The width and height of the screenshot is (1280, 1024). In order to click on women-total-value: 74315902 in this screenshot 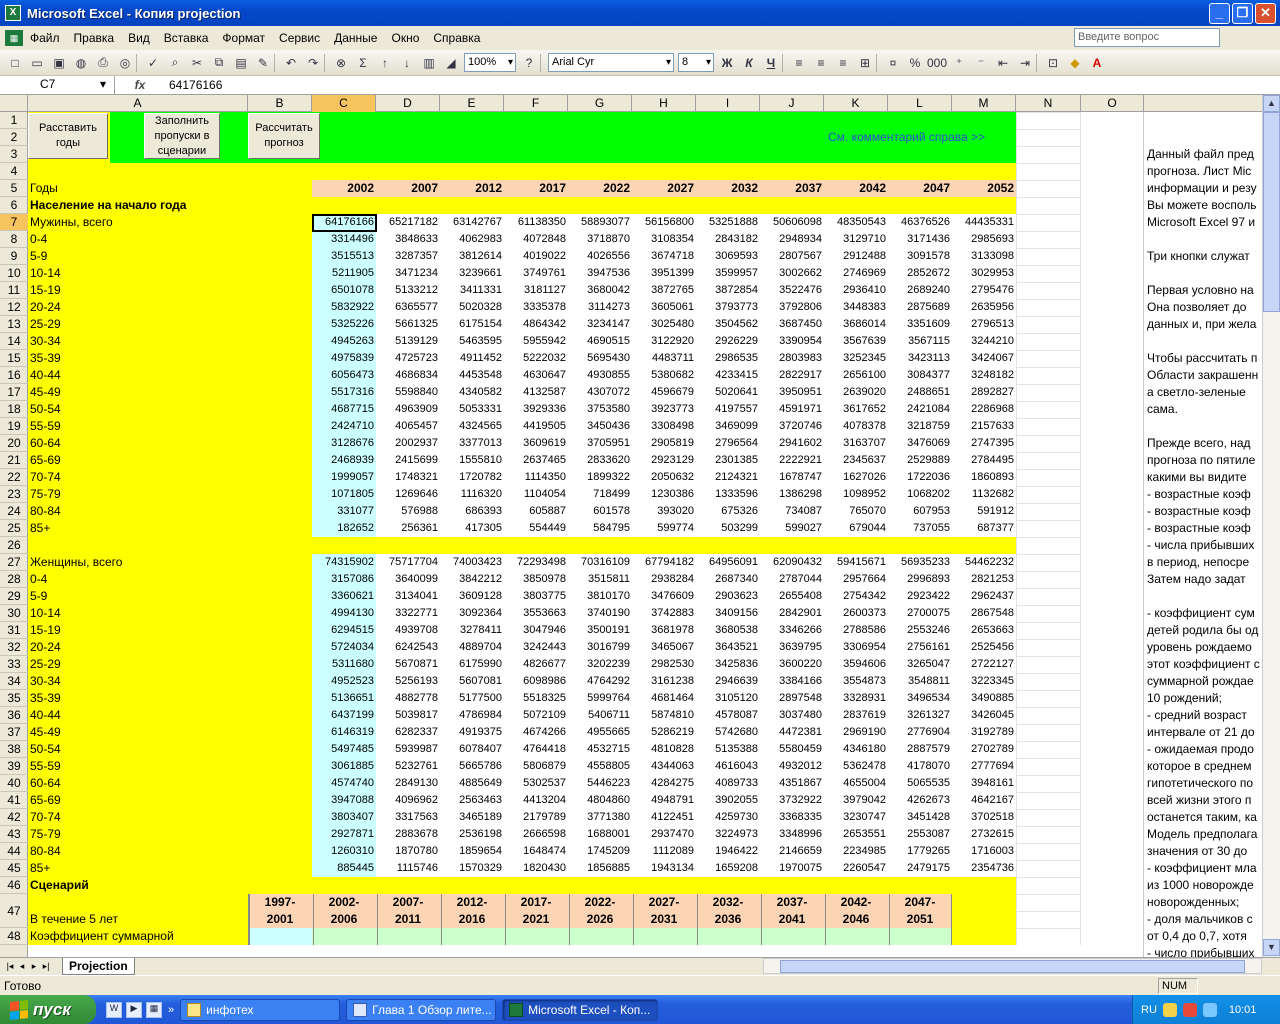, I will do `click(344, 562)`.